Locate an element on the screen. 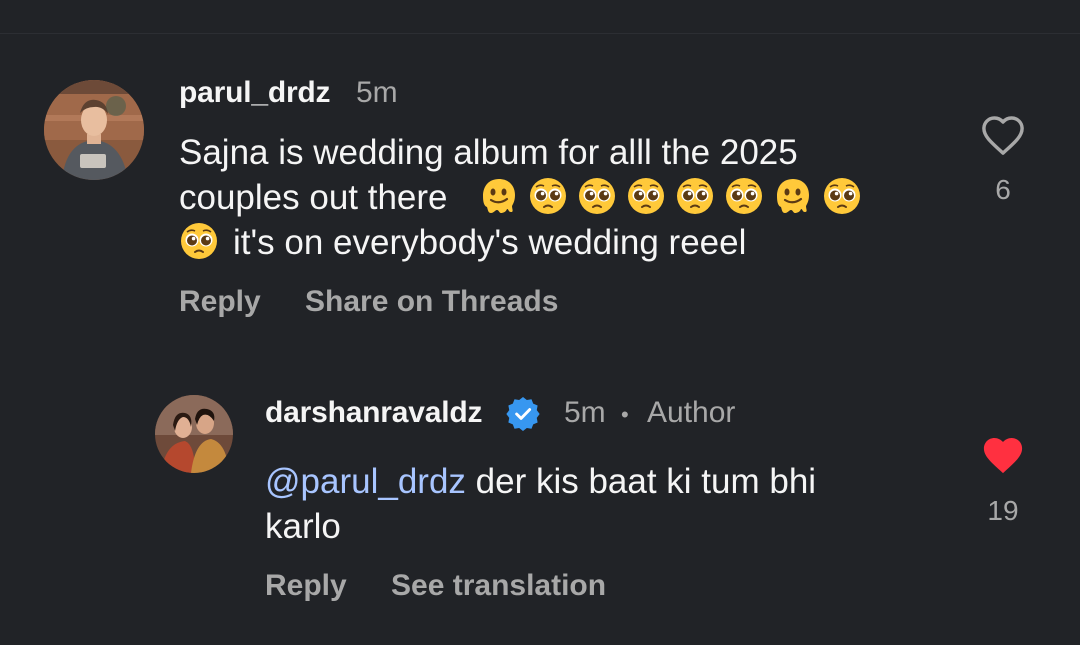 This screenshot has height=645, width=1080. verified-badge-icon is located at coordinates (523, 414).